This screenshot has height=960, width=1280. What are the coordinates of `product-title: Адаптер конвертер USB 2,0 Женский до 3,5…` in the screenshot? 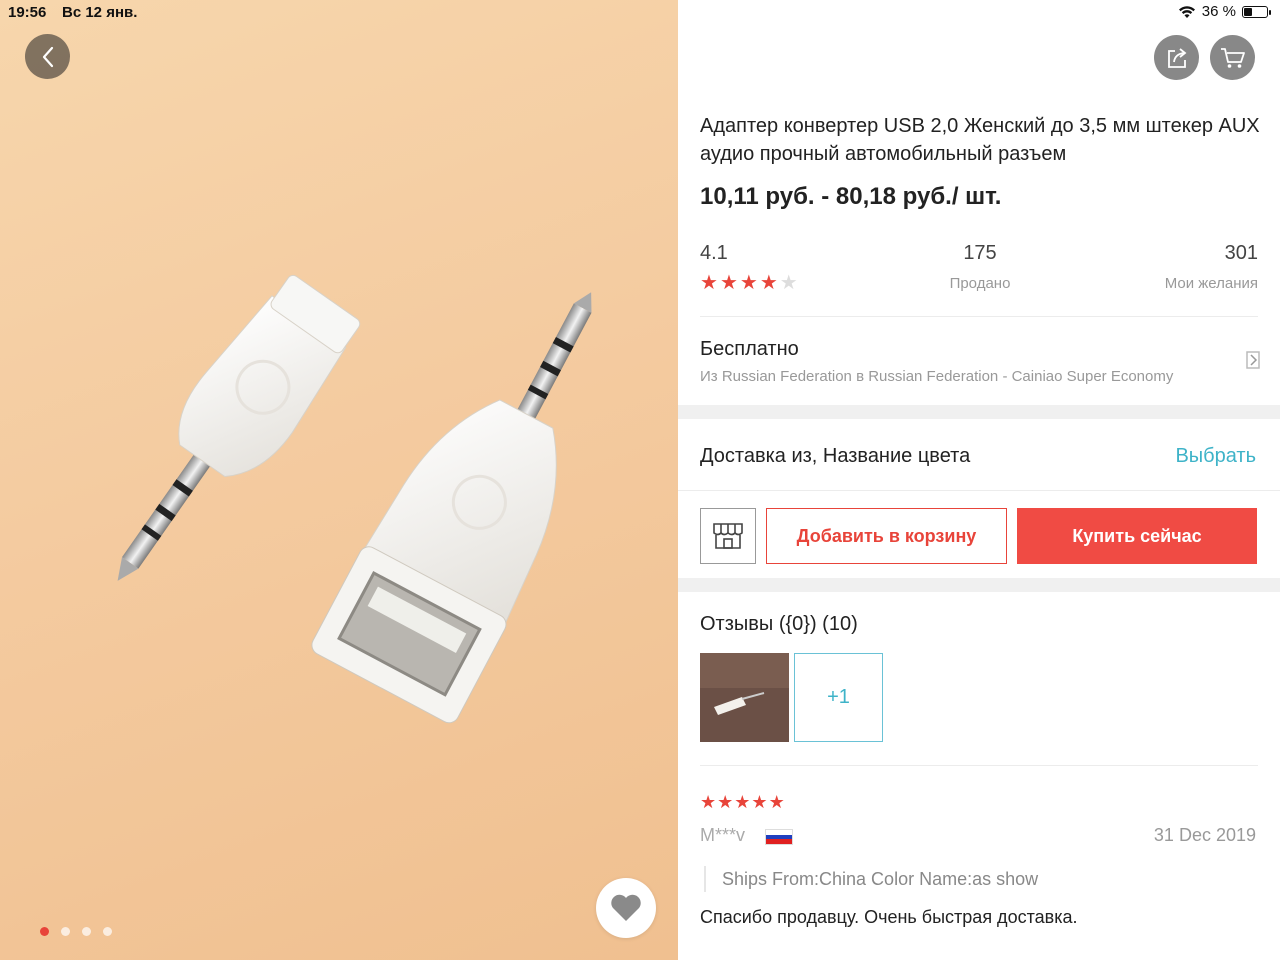 It's located at (980, 140).